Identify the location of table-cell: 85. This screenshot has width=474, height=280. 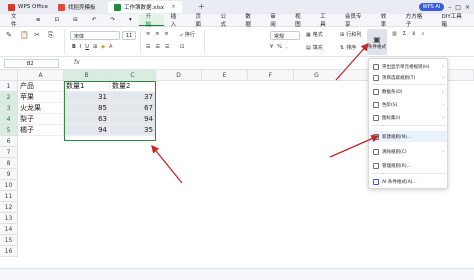
(87, 108).